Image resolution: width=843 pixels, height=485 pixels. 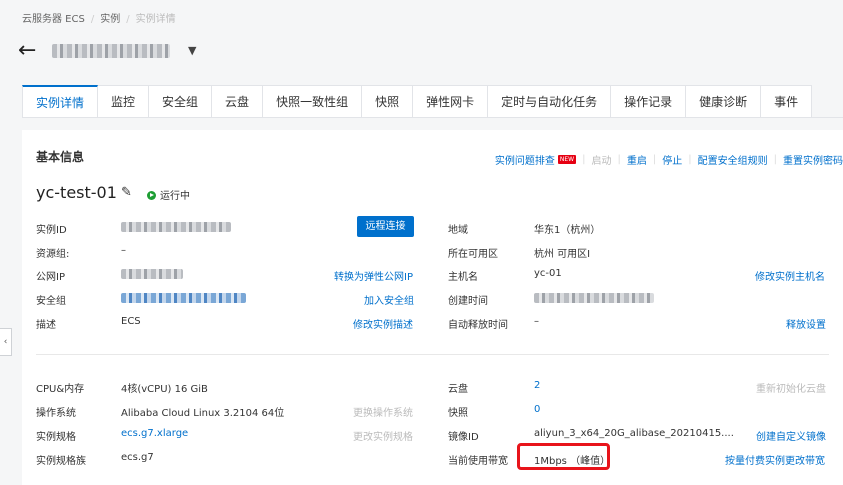 What do you see at coordinates (649, 101) in the screenshot?
I see `tab-operation-logs: 操作记录` at bounding box center [649, 101].